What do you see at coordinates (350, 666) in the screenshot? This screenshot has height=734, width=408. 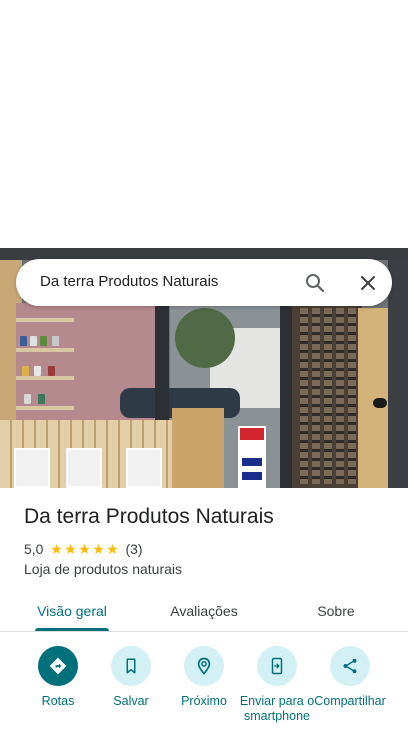 I see `share-icon` at bounding box center [350, 666].